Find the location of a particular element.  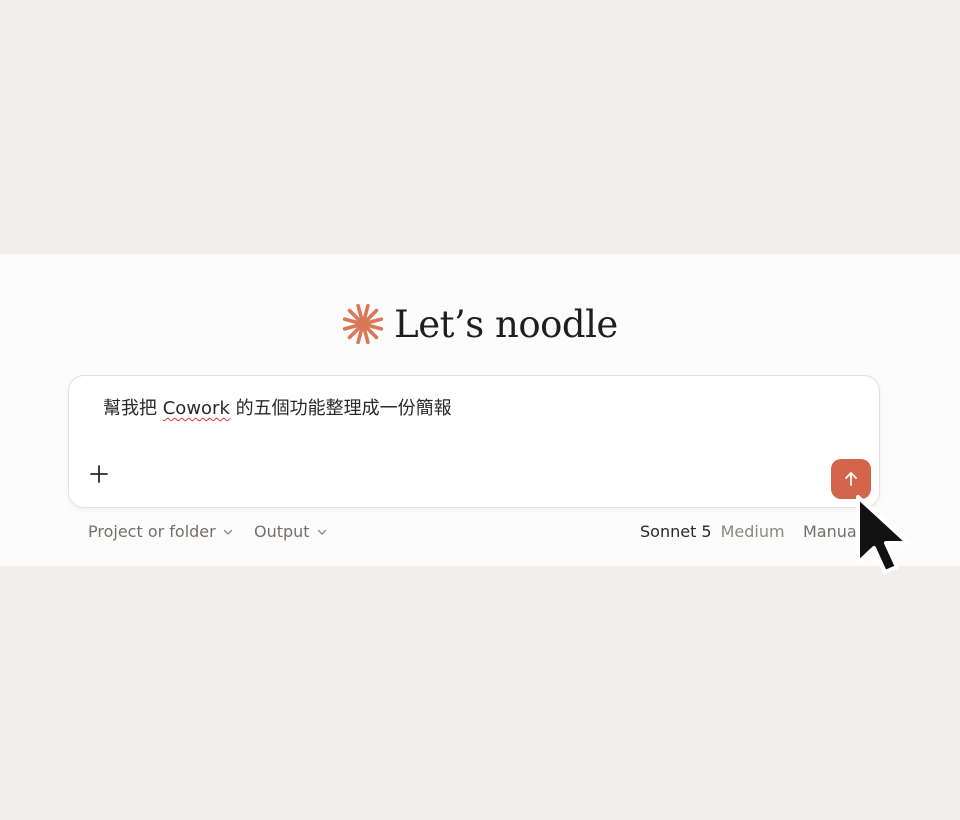

mouse-cursor-icon is located at coordinates (888, 534).